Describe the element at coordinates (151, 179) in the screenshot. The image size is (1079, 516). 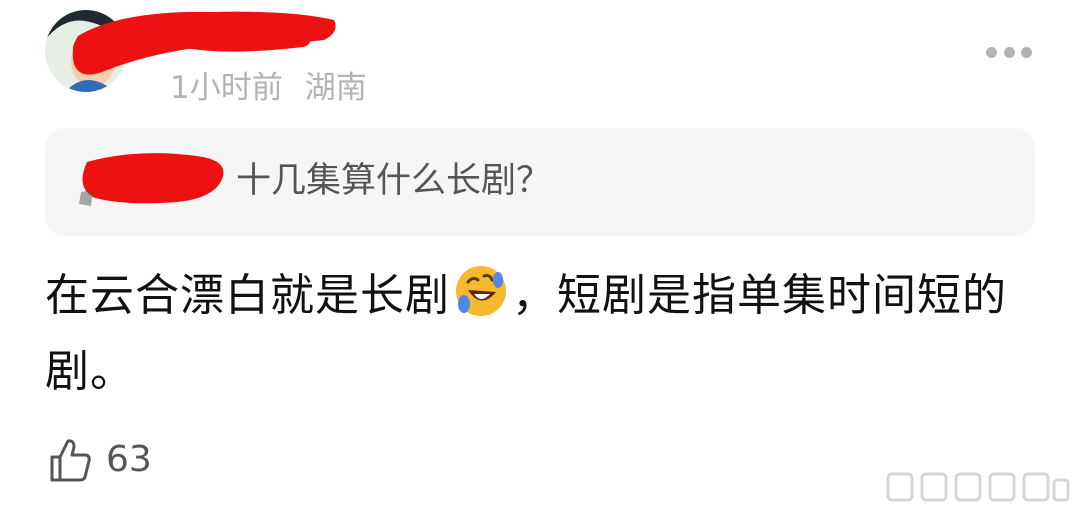
I see `quoted-user-redaction` at that location.